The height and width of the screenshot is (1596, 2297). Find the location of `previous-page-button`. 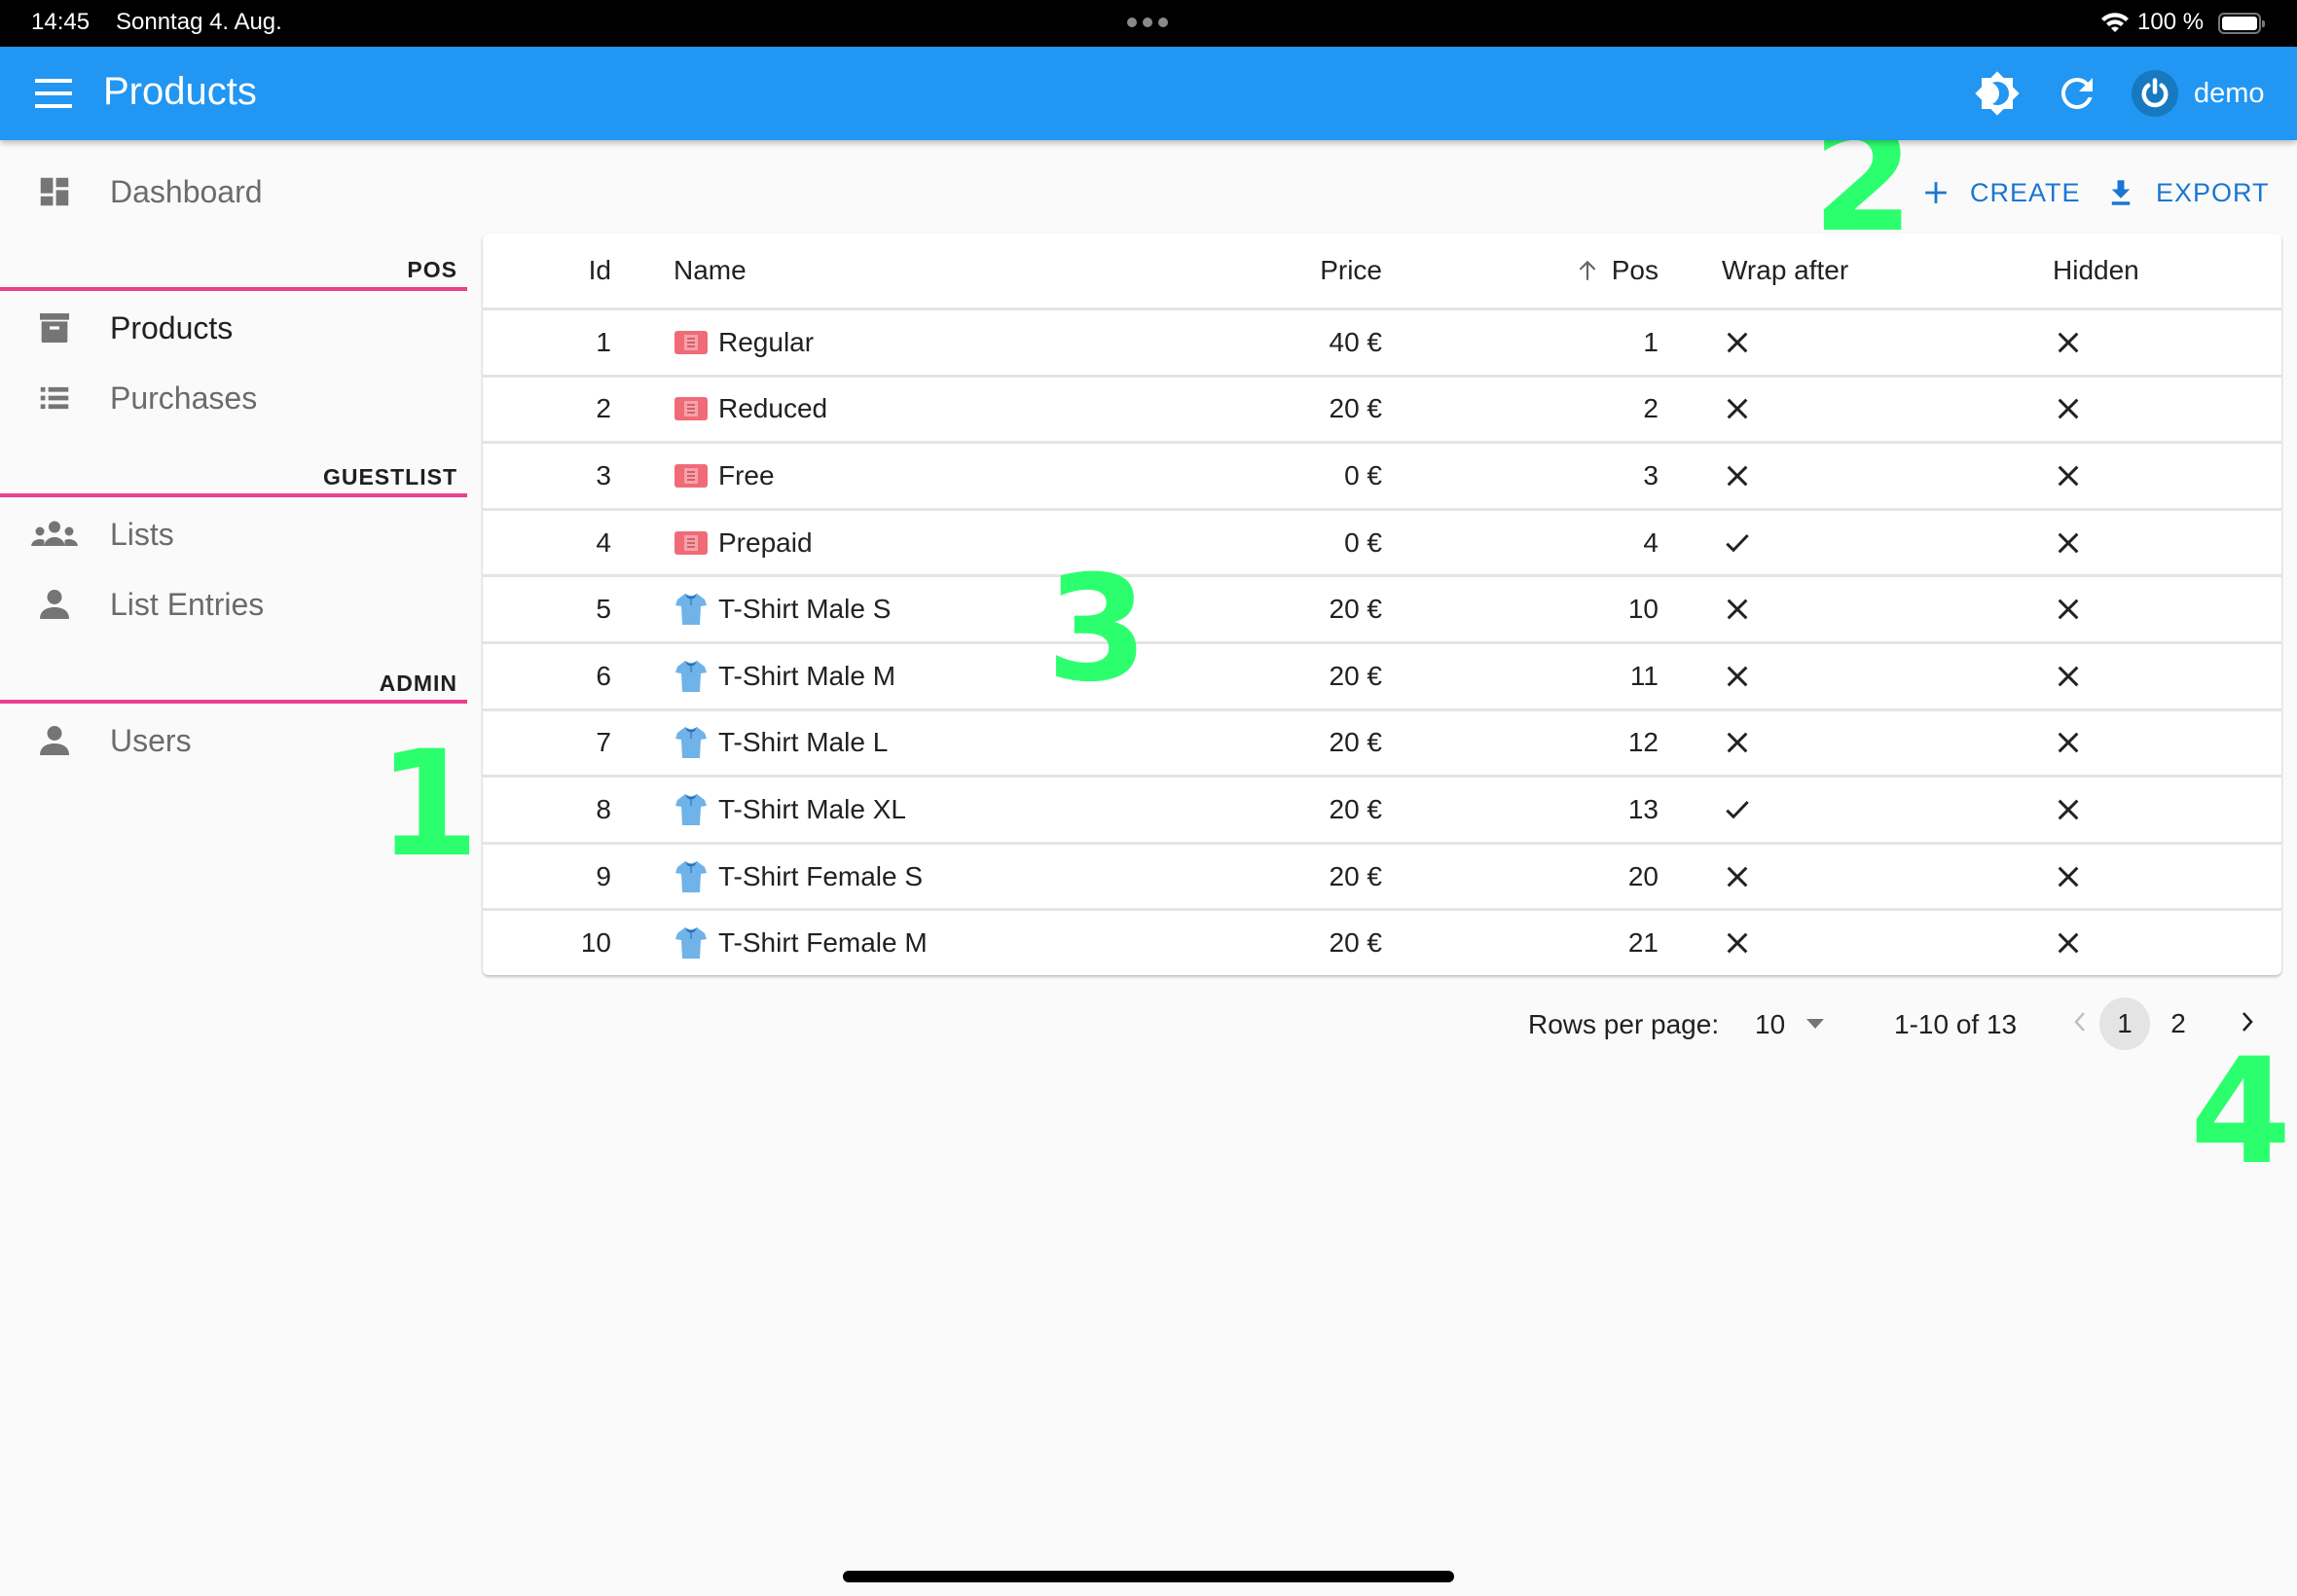

previous-page-button is located at coordinates (2084, 1024).